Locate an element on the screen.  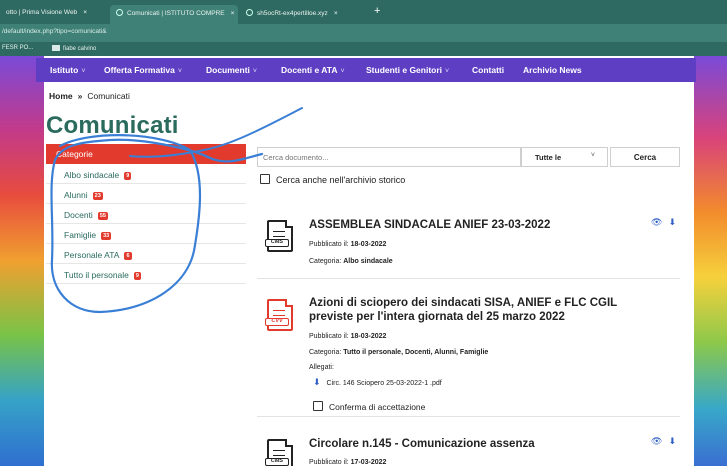
confirm-checkbox is located at coordinates (318, 406).